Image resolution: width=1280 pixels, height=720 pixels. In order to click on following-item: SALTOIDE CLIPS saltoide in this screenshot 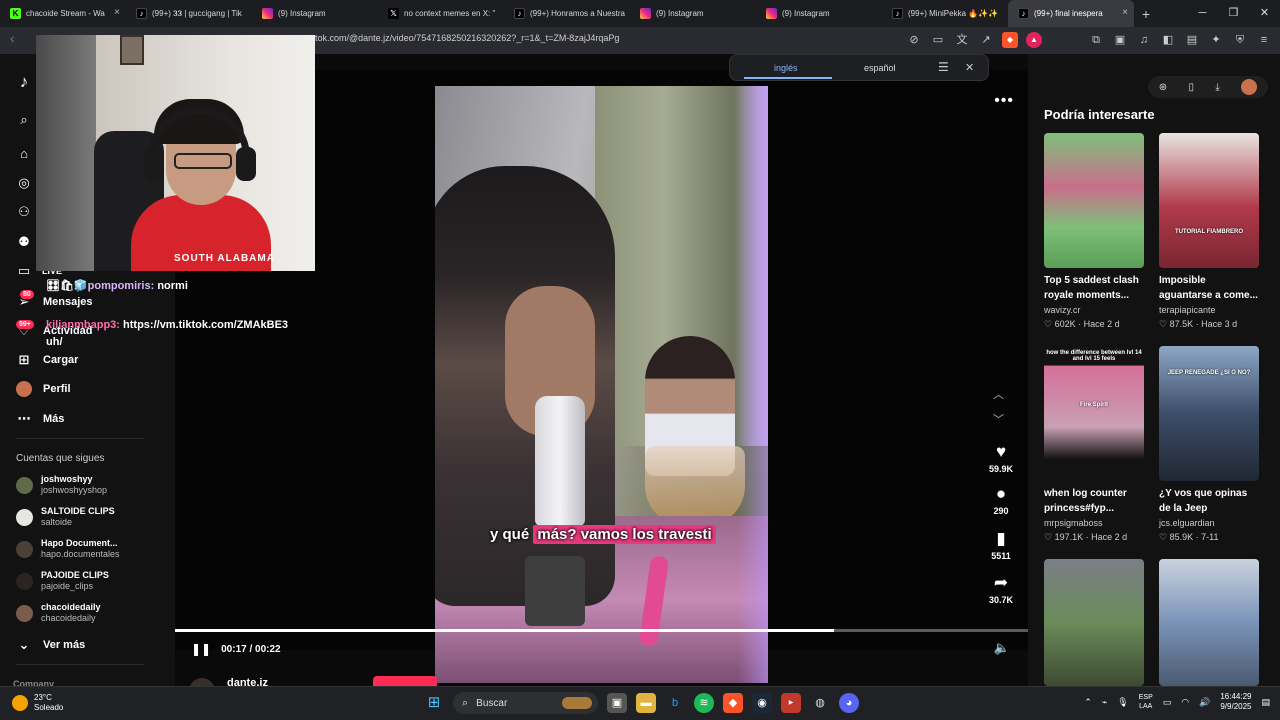, I will do `click(65, 517)`.